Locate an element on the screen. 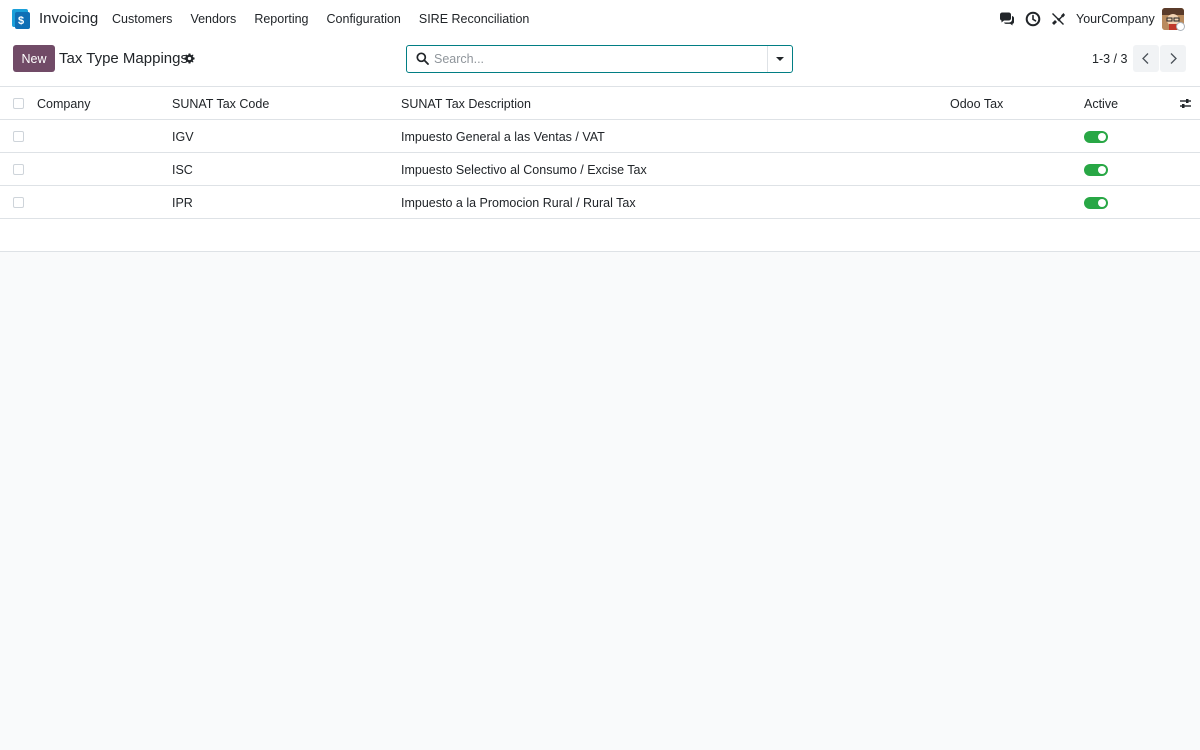 This screenshot has width=1200, height=750. cell-sunat-tax-description: Impuesto General a las Ventas / VAT is located at coordinates (503, 137).